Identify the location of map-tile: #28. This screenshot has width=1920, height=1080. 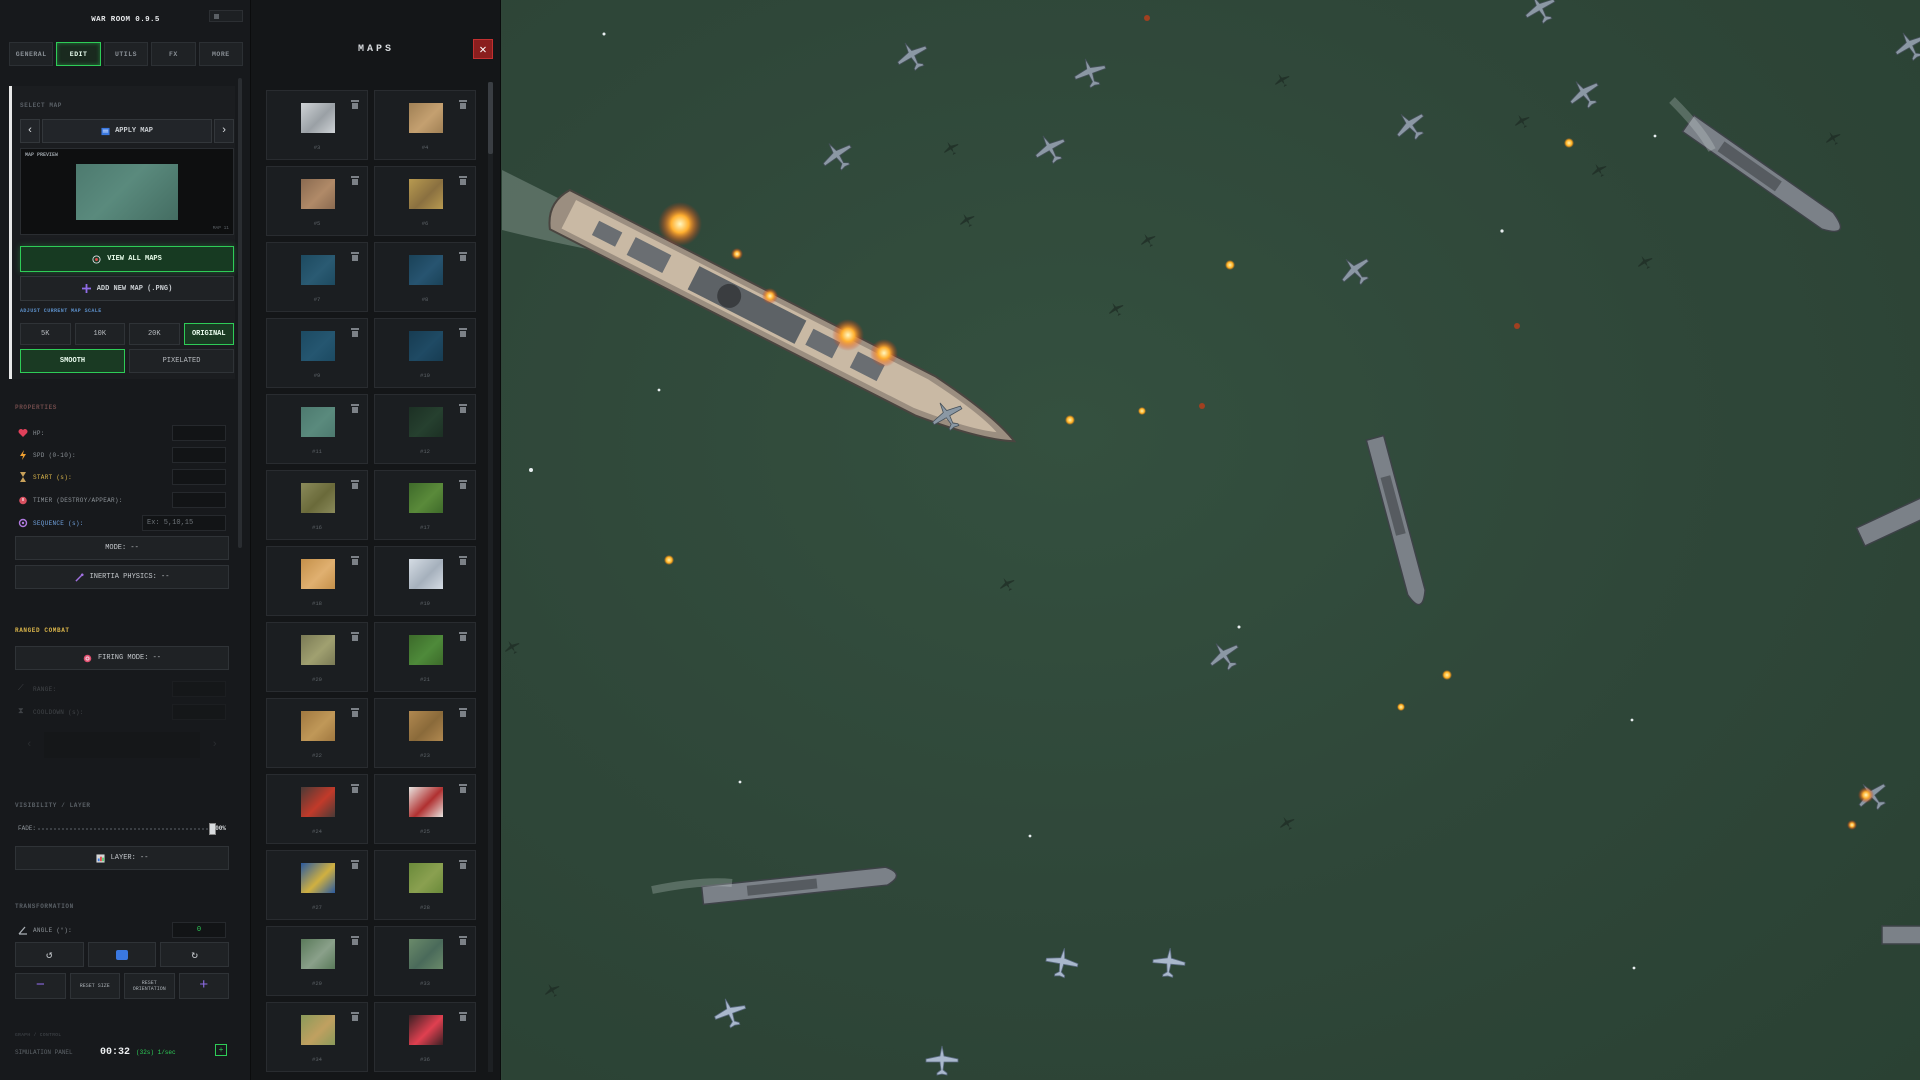
(425, 885).